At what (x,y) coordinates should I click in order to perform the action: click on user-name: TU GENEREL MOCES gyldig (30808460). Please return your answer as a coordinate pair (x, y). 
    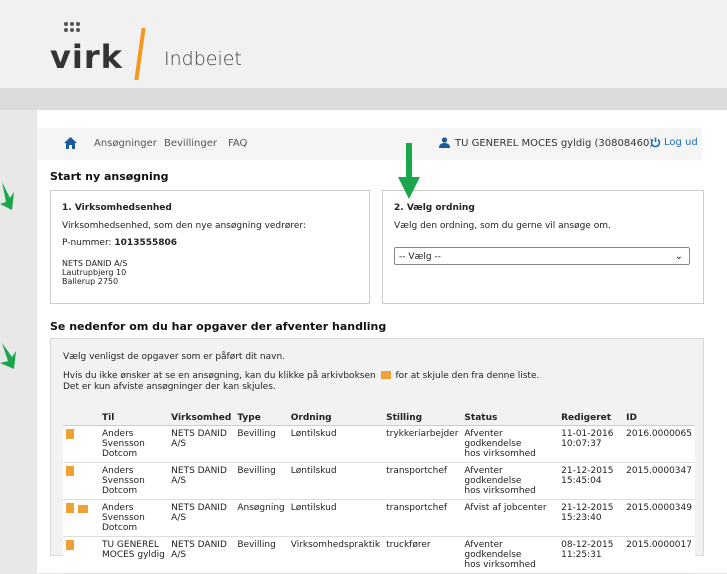
    Looking at the image, I should click on (554, 143).